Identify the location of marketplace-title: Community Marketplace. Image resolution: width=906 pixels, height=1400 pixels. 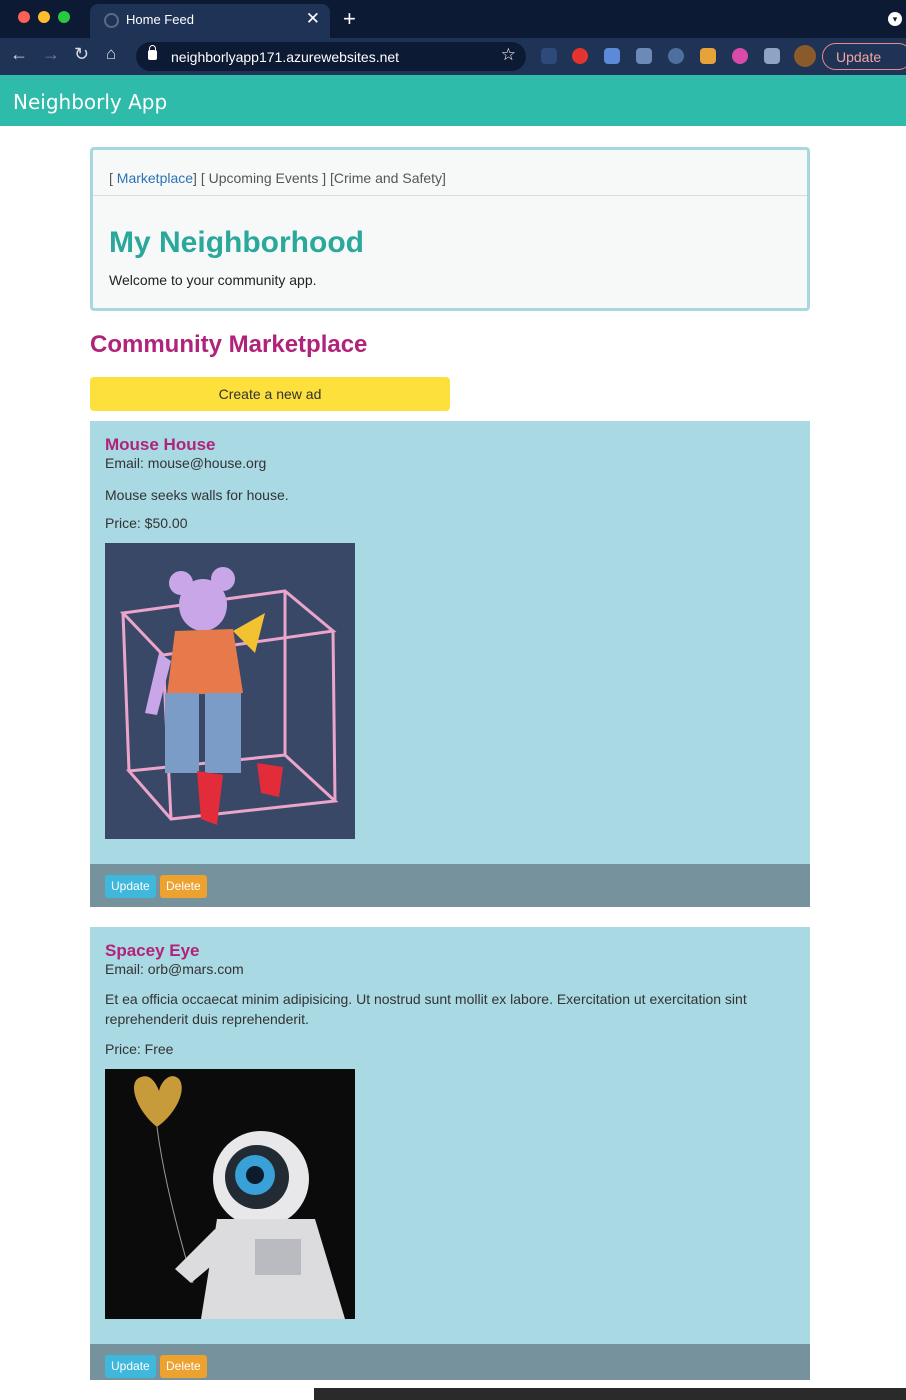
(229, 344).